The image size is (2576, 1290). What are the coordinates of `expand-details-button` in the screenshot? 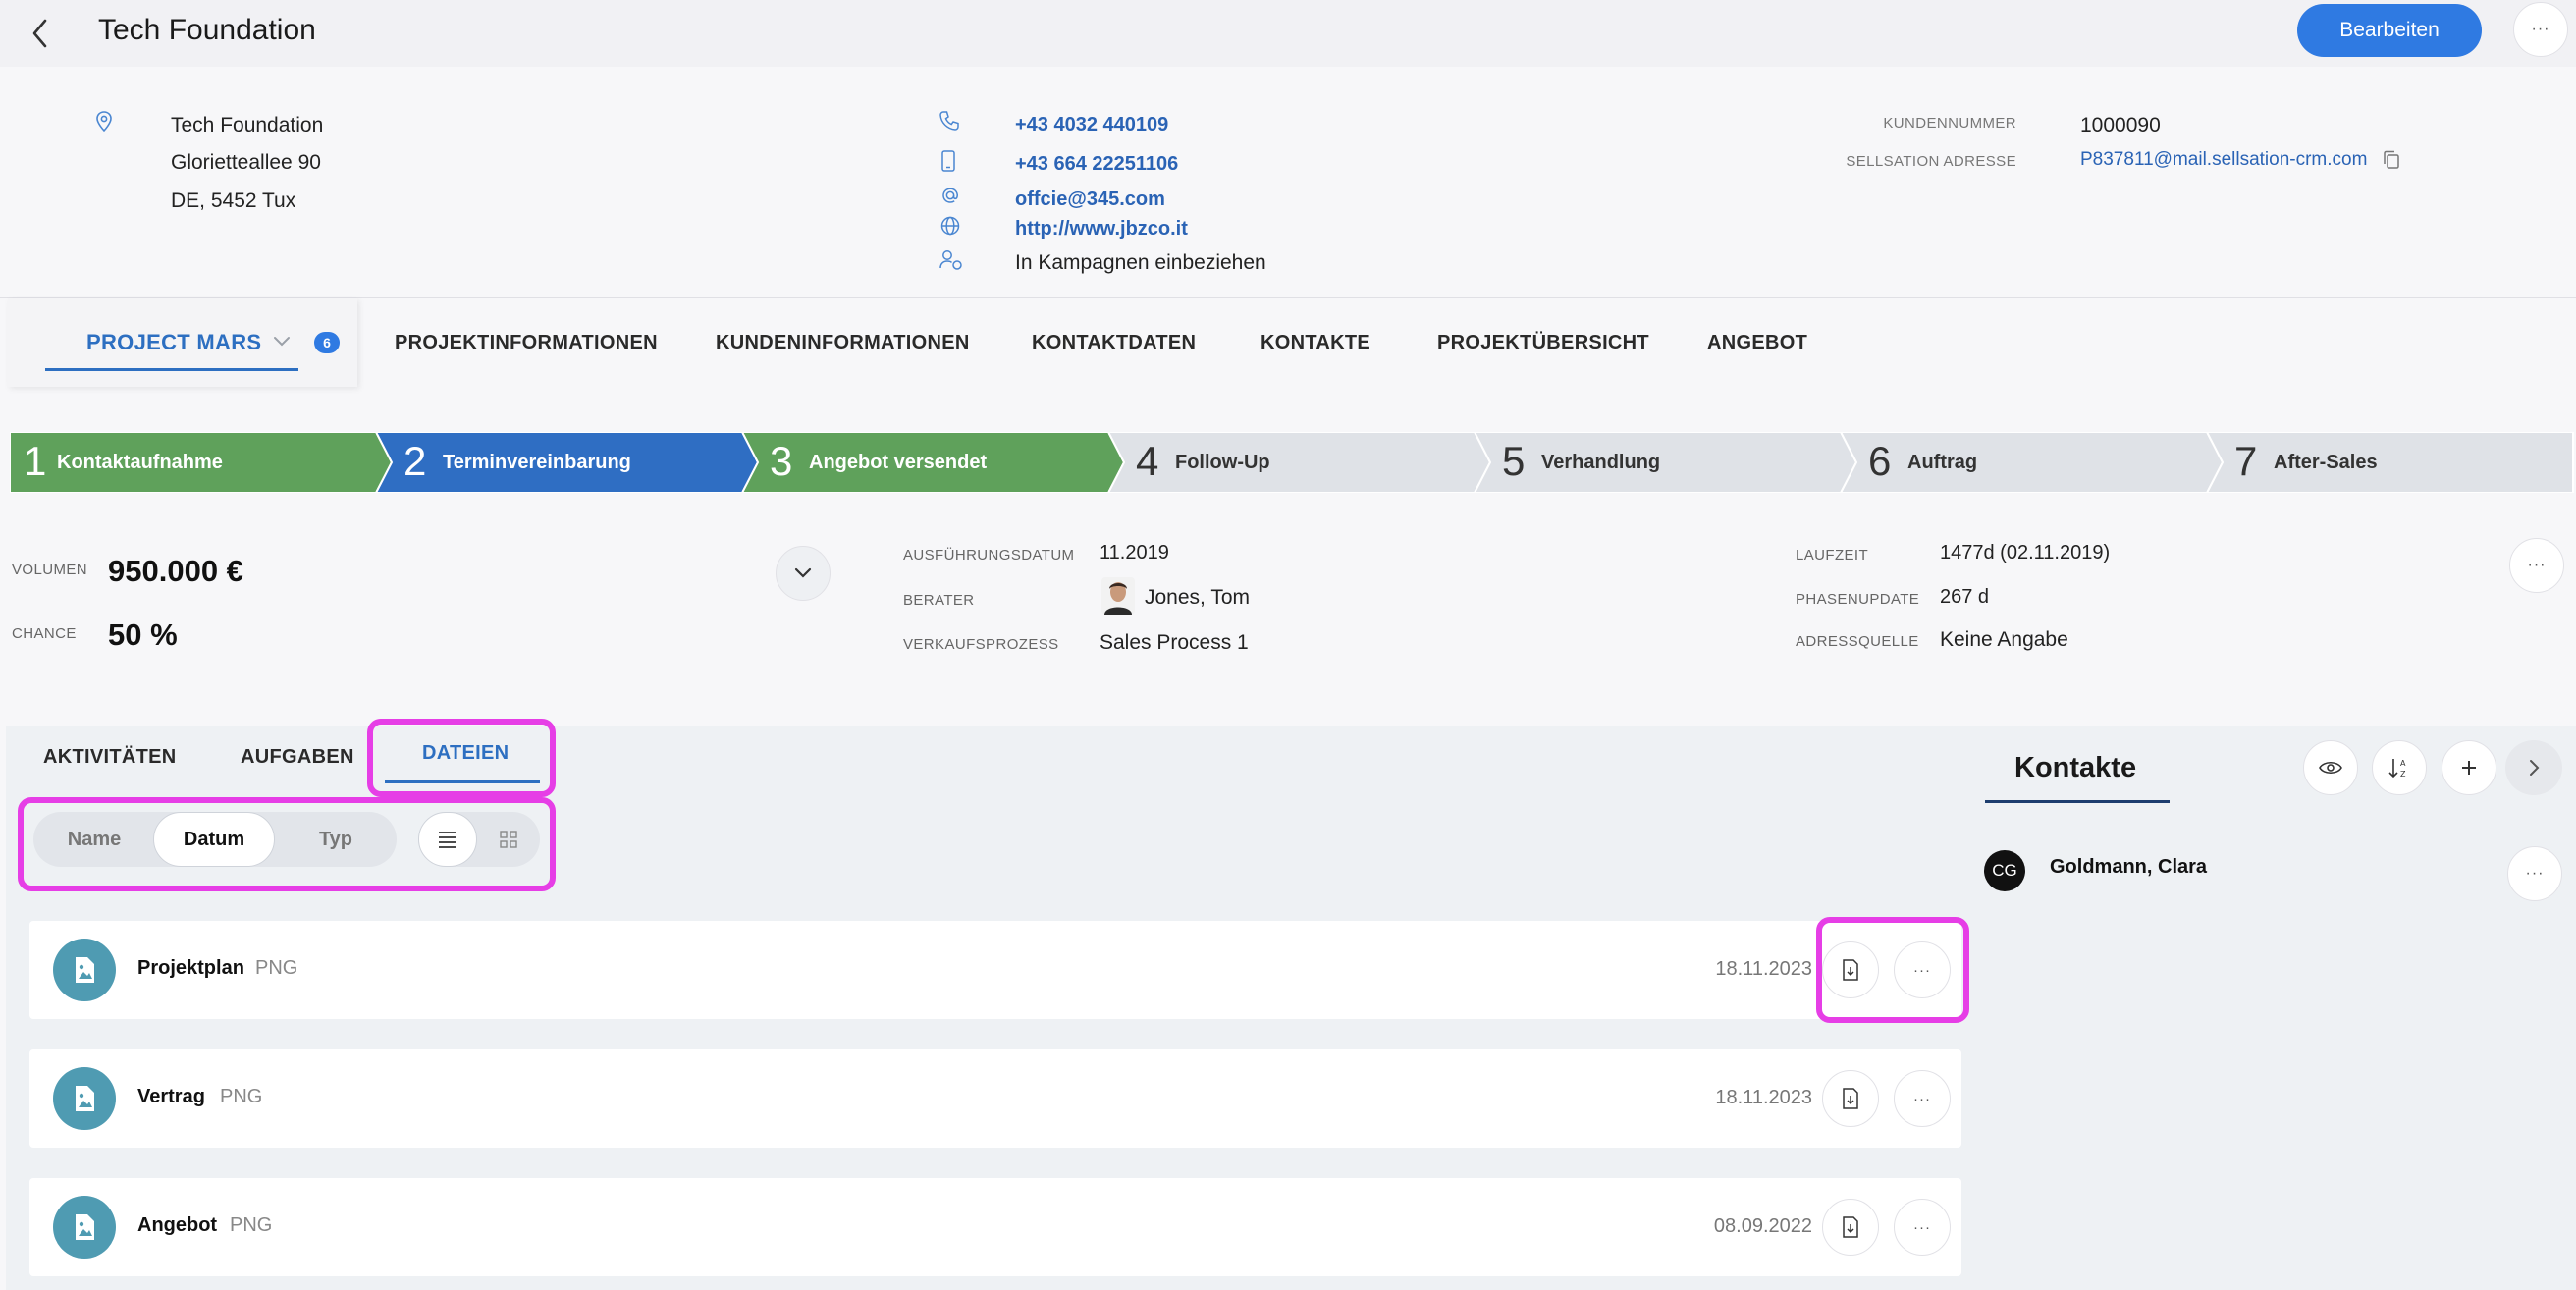 It's located at (803, 573).